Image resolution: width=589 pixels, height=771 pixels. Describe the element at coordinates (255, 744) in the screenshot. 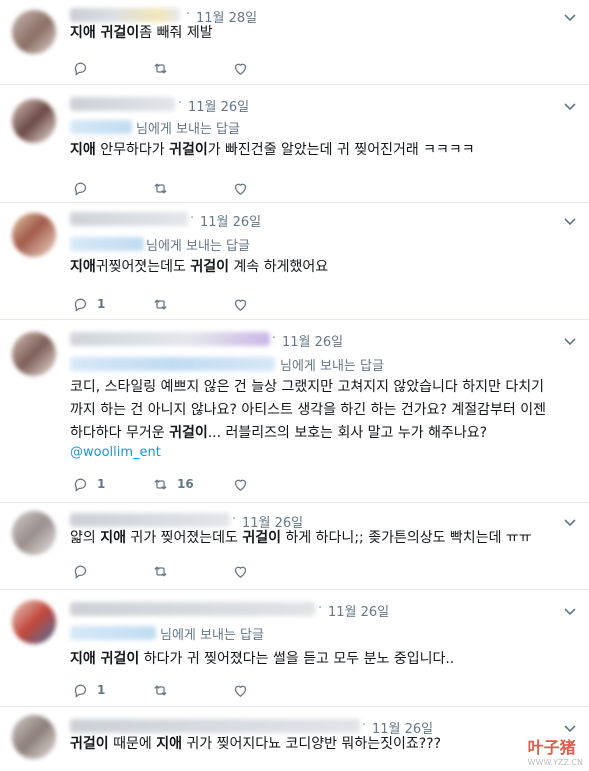

I see `tweet-text: 귀걸이 때문에 지애 귀가 찢어지다뇨 코디양반 뭐하는짓이죠???` at that location.